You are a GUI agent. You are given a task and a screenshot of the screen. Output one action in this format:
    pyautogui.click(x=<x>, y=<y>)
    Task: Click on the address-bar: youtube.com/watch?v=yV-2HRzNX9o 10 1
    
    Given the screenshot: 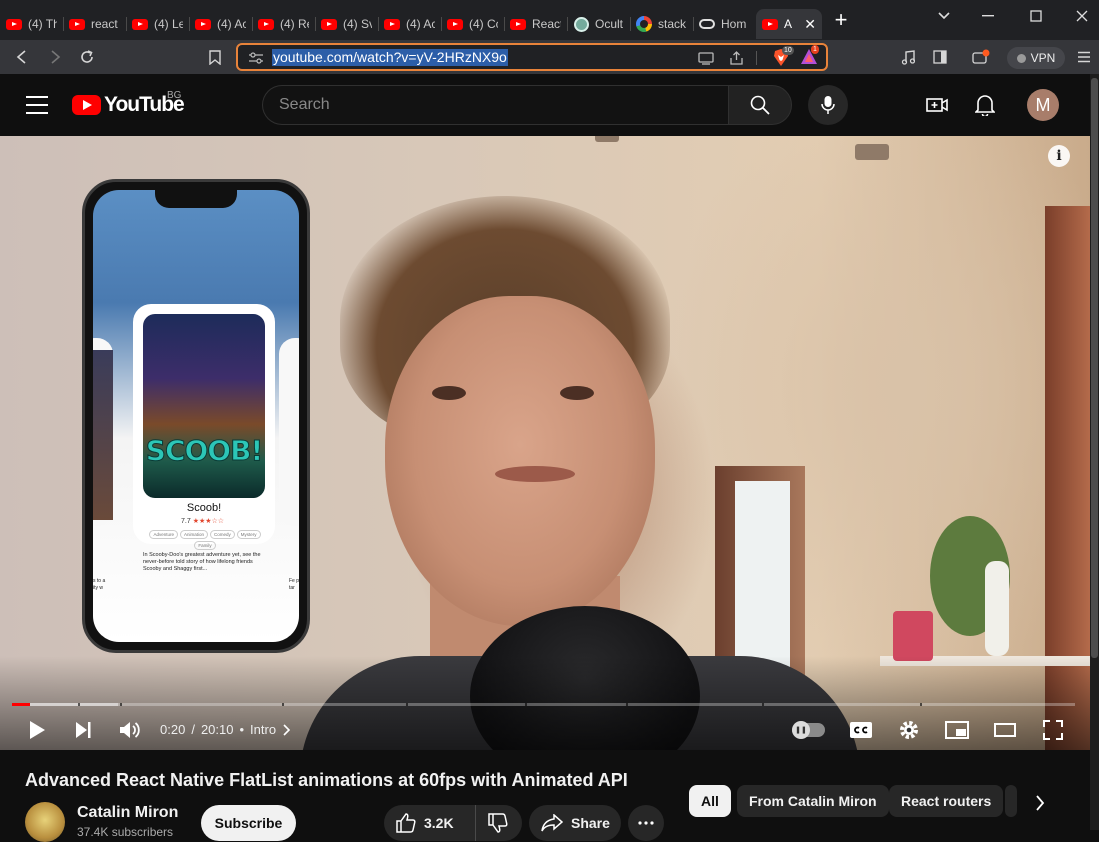 What is the action you would take?
    pyautogui.click(x=532, y=57)
    